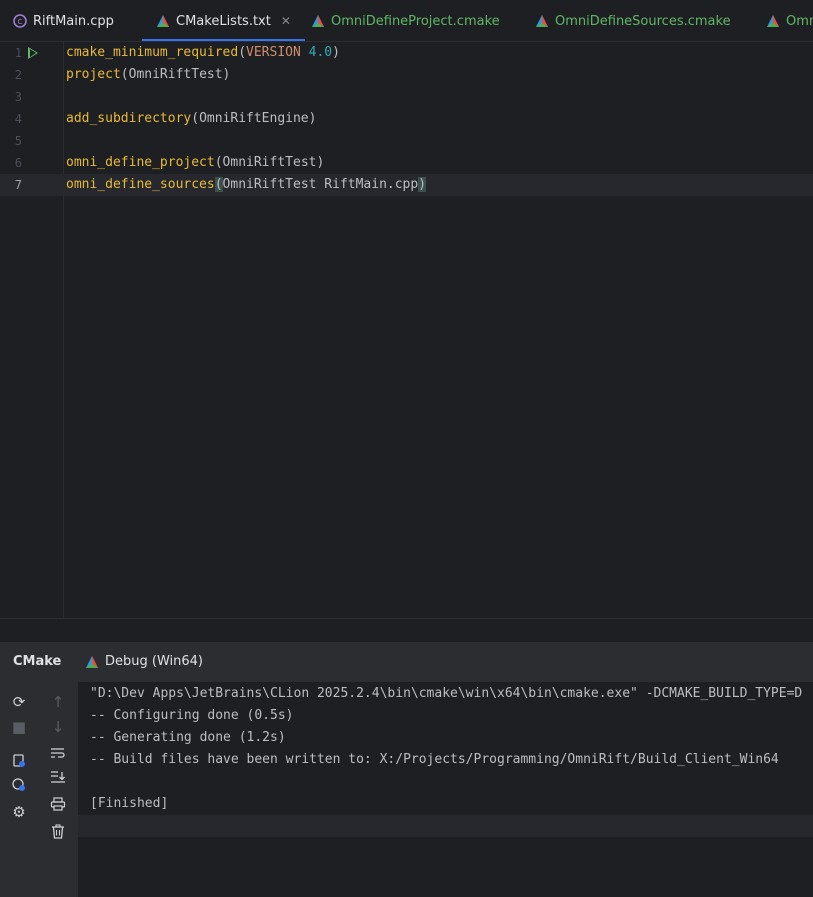  Describe the element at coordinates (188, 737) in the screenshot. I see `console-line: -- Generating done (1.2s)` at that location.